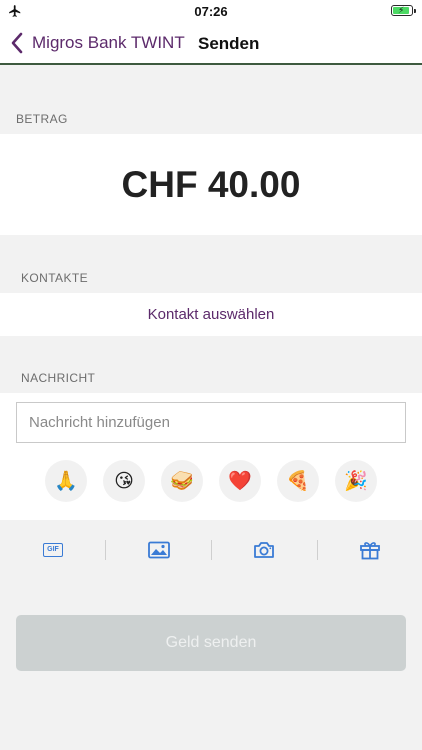 The image size is (422, 750). Describe the element at coordinates (229, 43) in the screenshot. I see `page-title: Senden` at that location.